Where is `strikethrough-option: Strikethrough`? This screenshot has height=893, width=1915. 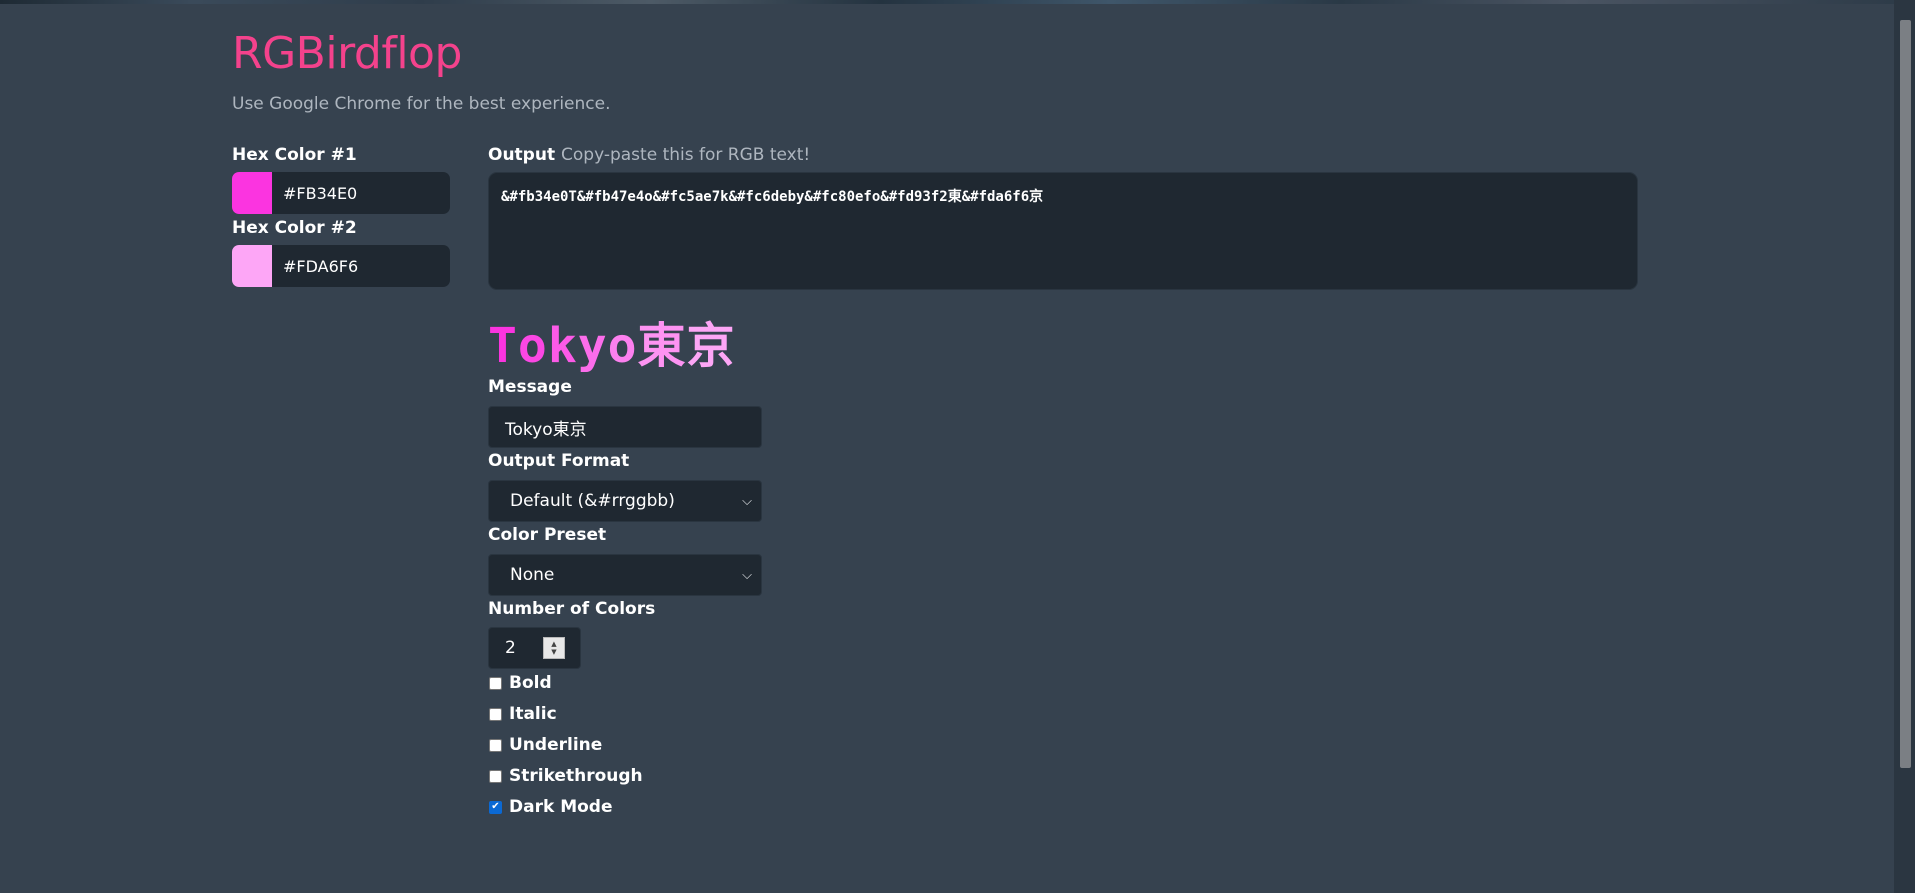
strikethrough-option: Strikethrough is located at coordinates (565, 776).